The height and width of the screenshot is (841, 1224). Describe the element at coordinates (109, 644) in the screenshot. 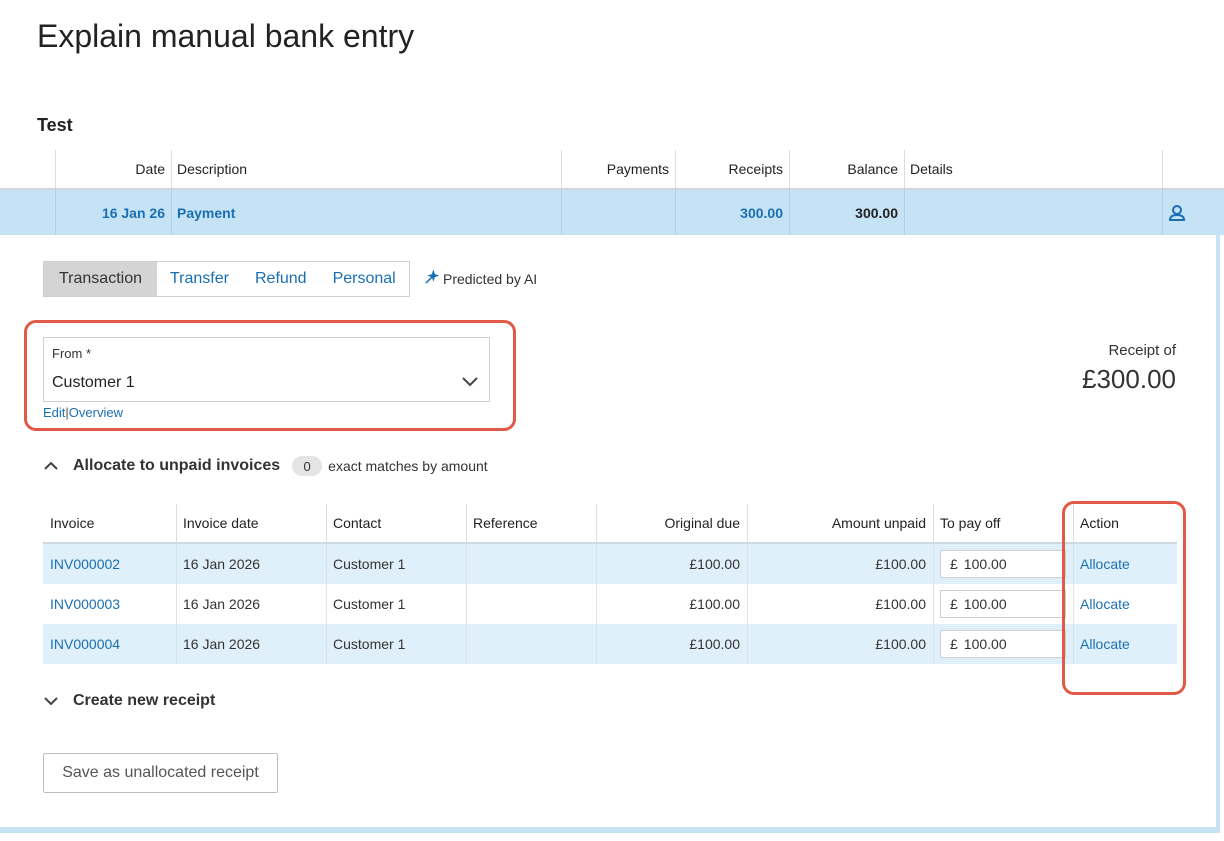

I see `invoice-link: INV000004` at that location.